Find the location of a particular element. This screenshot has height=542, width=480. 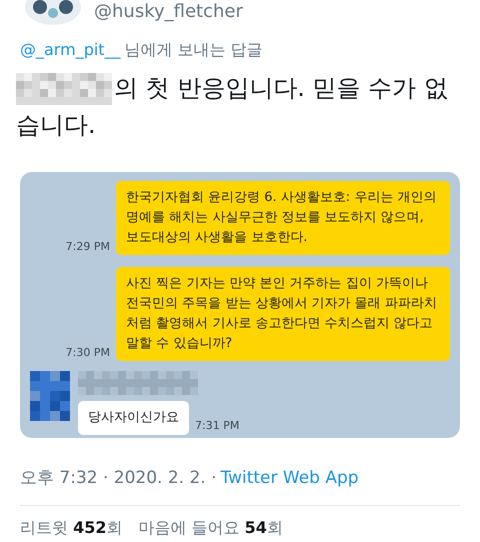

tweet-timestamp: 오후 7:32 · 2020. 2. 2. · is located at coordinates (118, 478).